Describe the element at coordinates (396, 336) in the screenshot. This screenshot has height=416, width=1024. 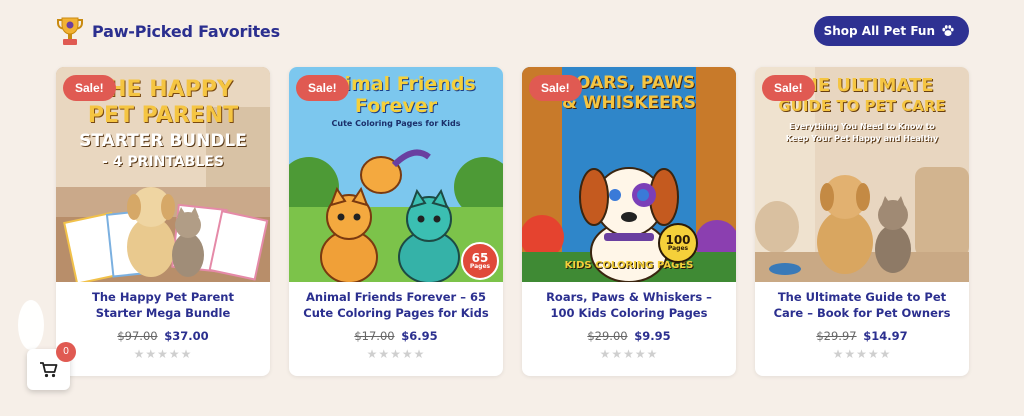
I see `price-row: $17.00 $6.95` at that location.